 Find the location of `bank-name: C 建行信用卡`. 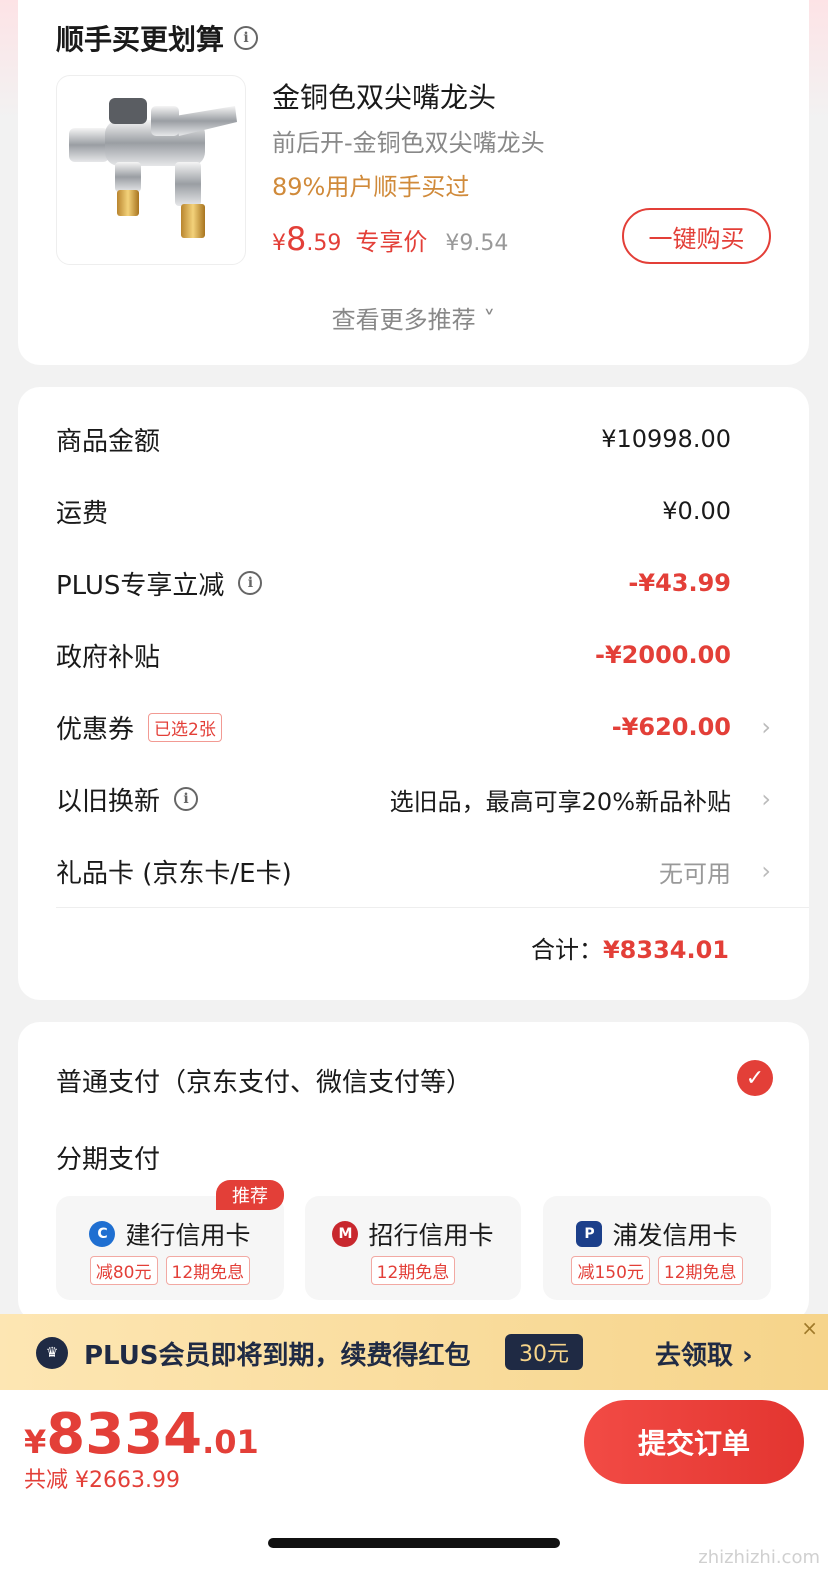

bank-name: C 建行信用卡 is located at coordinates (170, 1234).